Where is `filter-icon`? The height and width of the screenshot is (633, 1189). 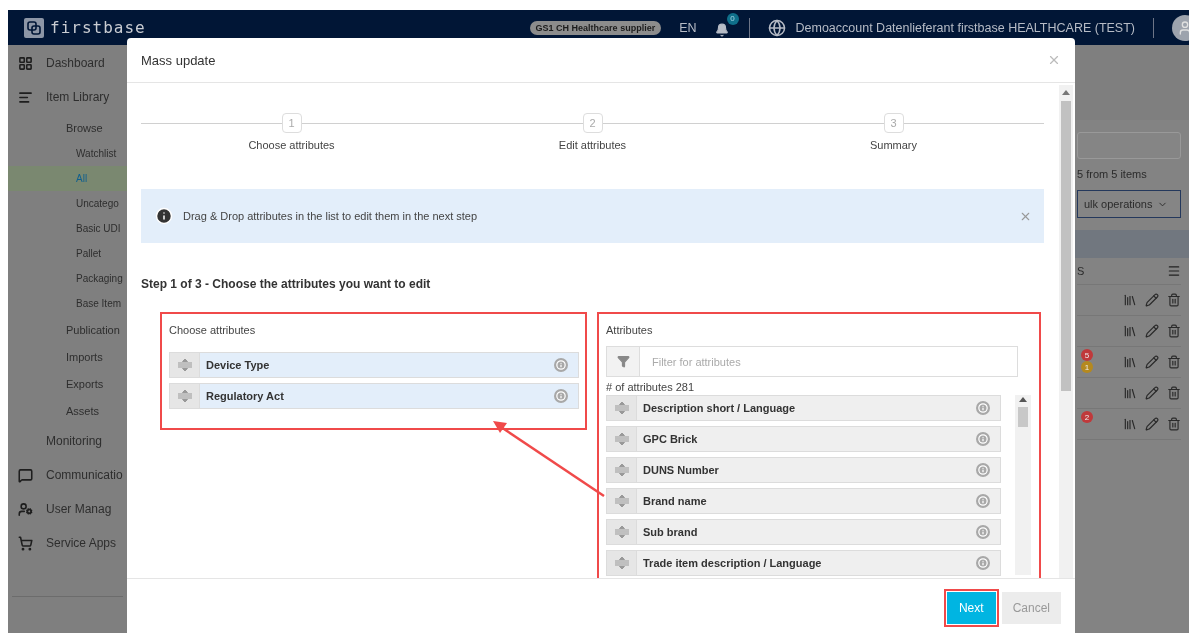 filter-icon is located at coordinates (623, 361).